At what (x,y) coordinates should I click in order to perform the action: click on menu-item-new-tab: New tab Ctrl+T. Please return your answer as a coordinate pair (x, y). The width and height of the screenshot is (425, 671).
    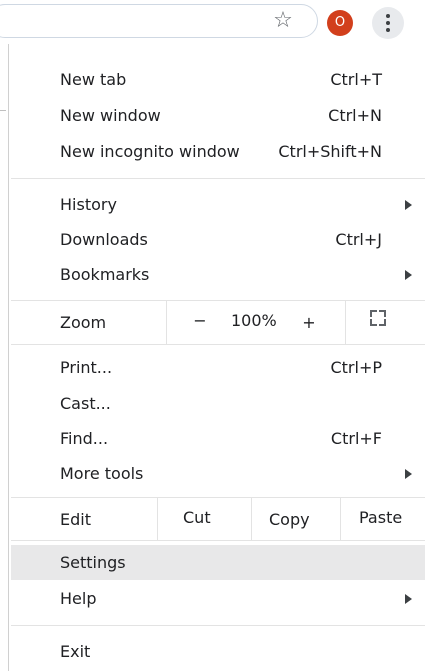
    Looking at the image, I should click on (218, 79).